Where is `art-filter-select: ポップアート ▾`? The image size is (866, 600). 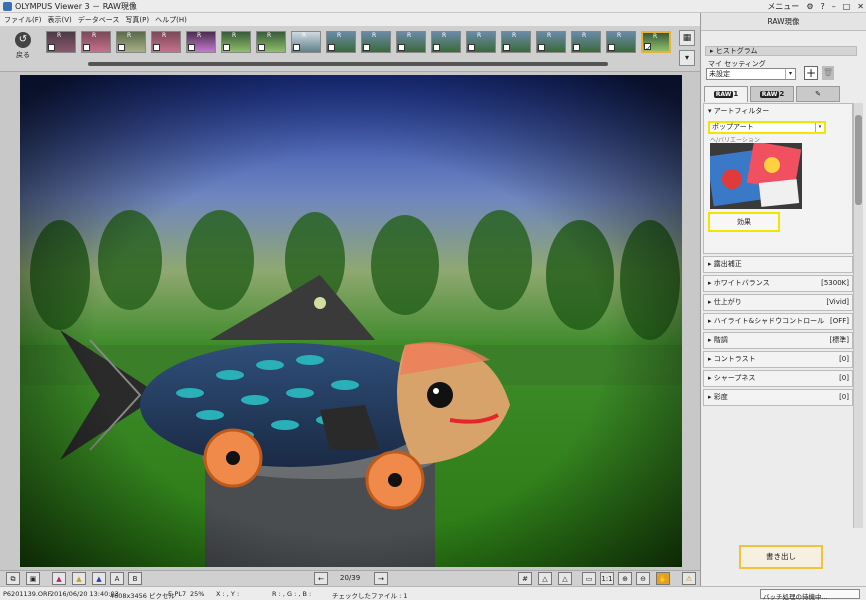
art-filter-select: ポップアート ▾ is located at coordinates (767, 127).